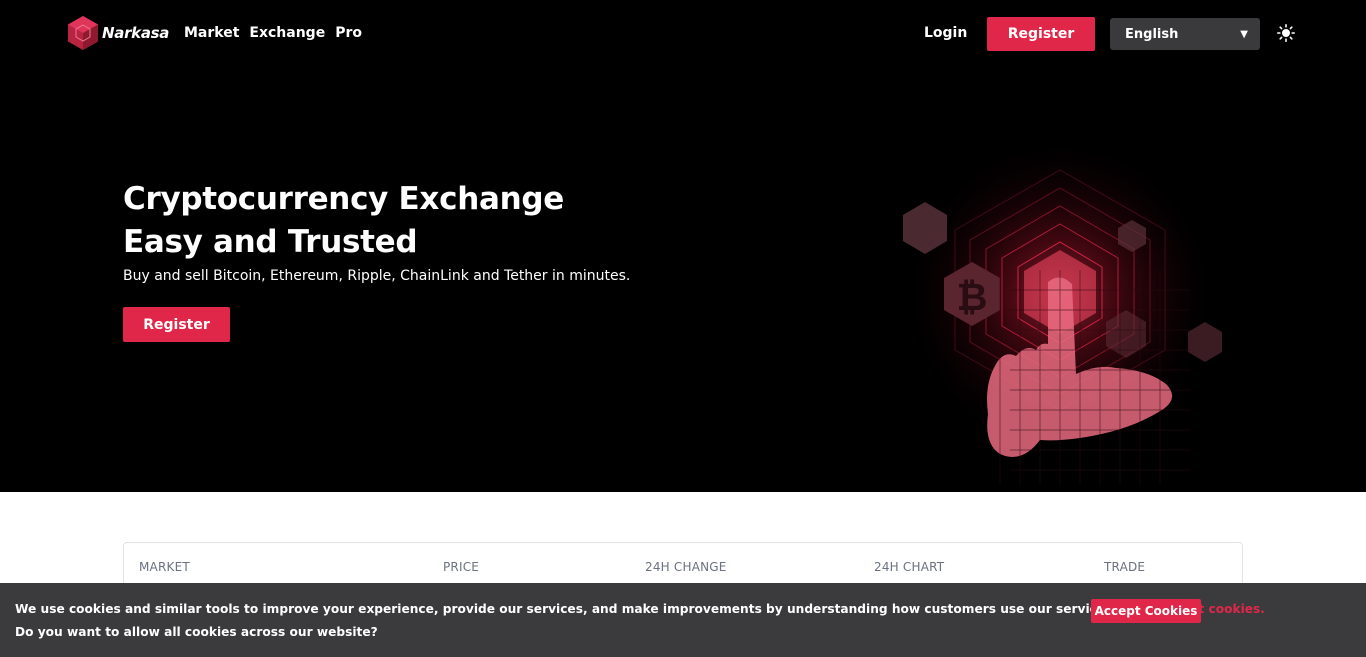 The width and height of the screenshot is (1366, 657). What do you see at coordinates (164, 567) in the screenshot?
I see `column-market: MARKET` at bounding box center [164, 567].